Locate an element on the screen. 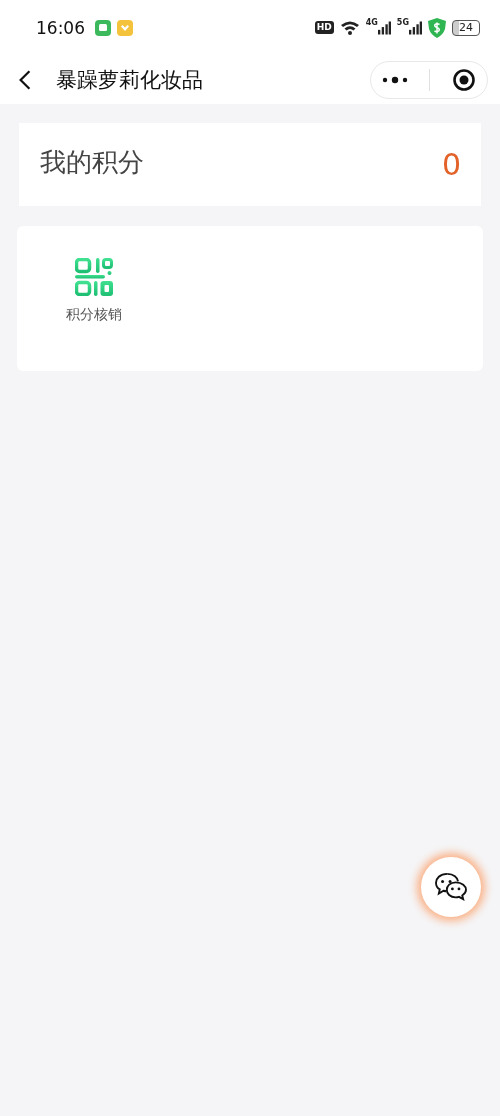  chat-bubbles-icon is located at coordinates (451, 887).